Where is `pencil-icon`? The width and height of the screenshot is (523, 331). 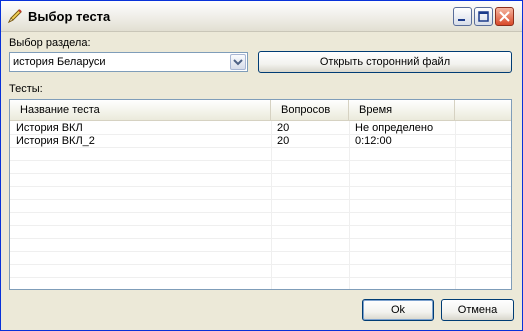 pencil-icon is located at coordinates (14, 16).